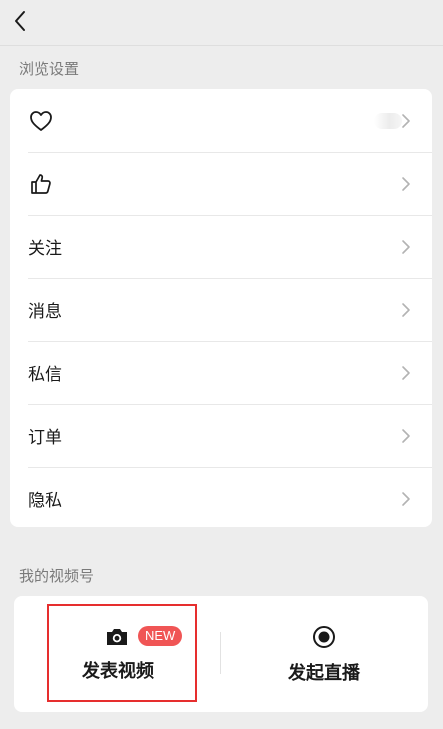  I want to click on blurred-count, so click(388, 120).